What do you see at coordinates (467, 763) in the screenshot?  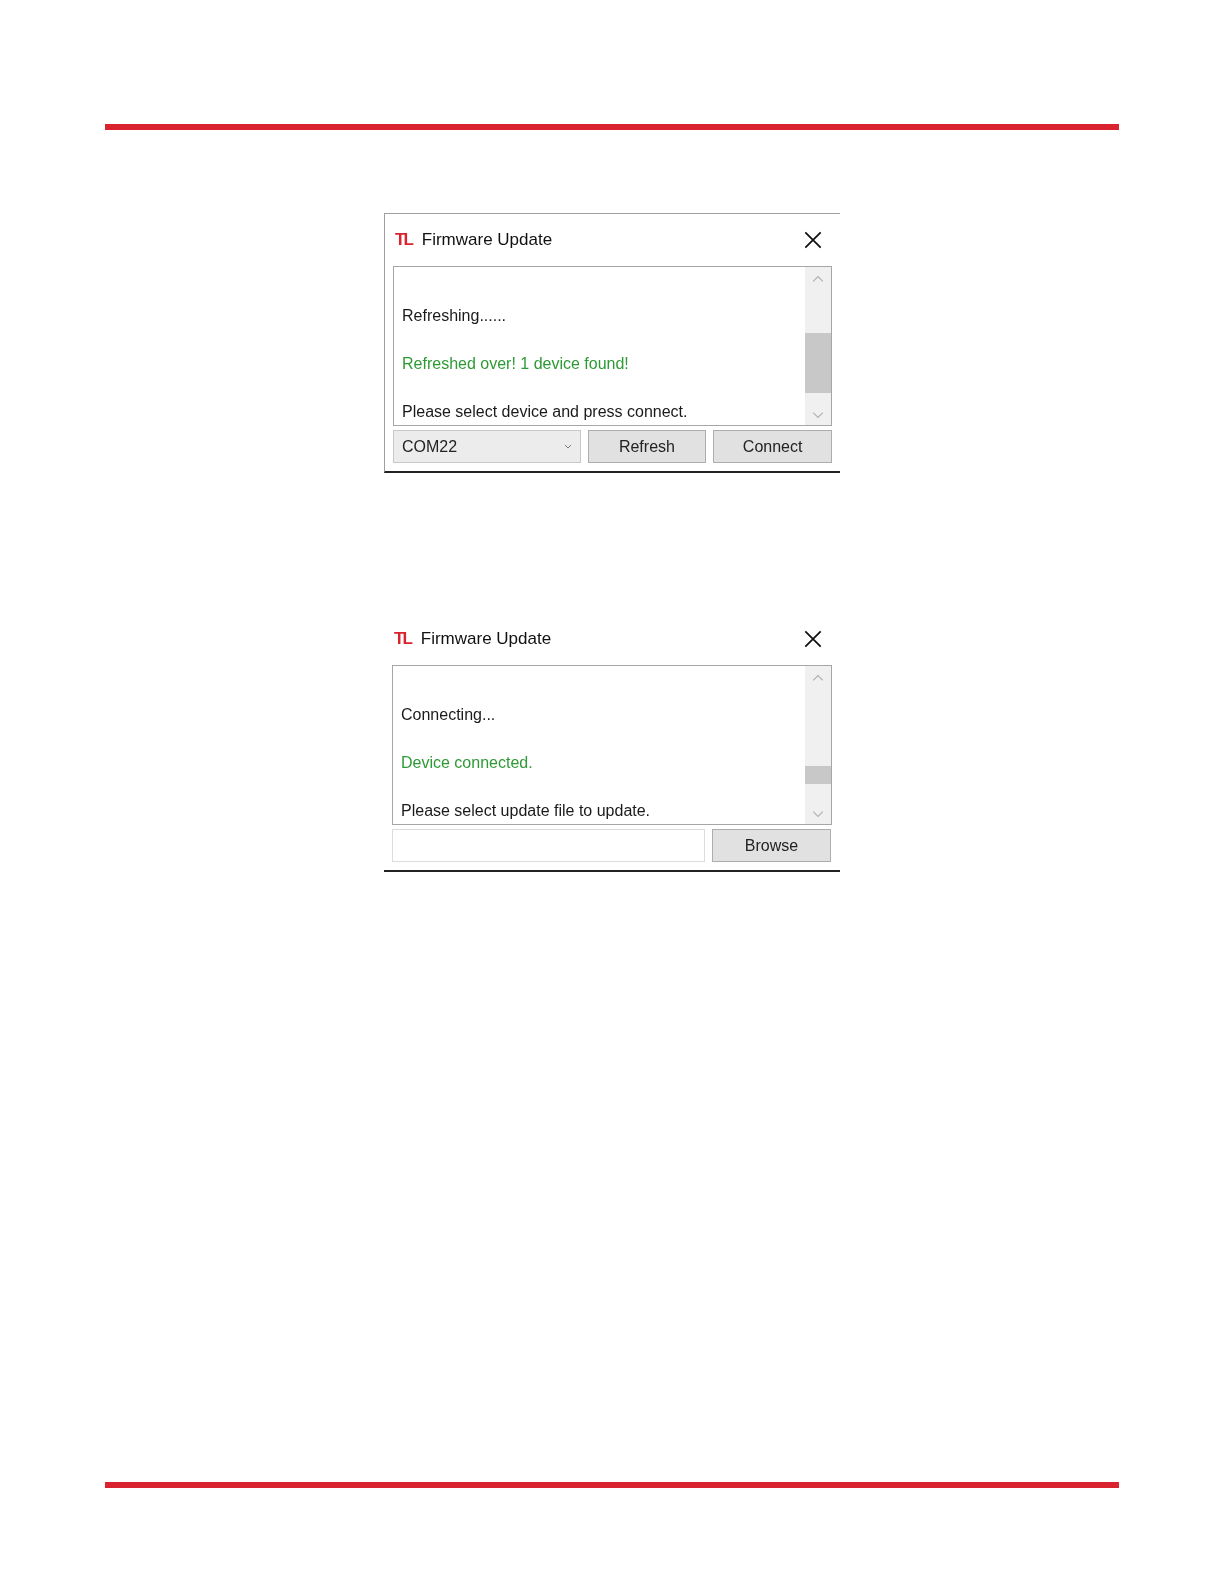 I see `log-message: Device connected.` at bounding box center [467, 763].